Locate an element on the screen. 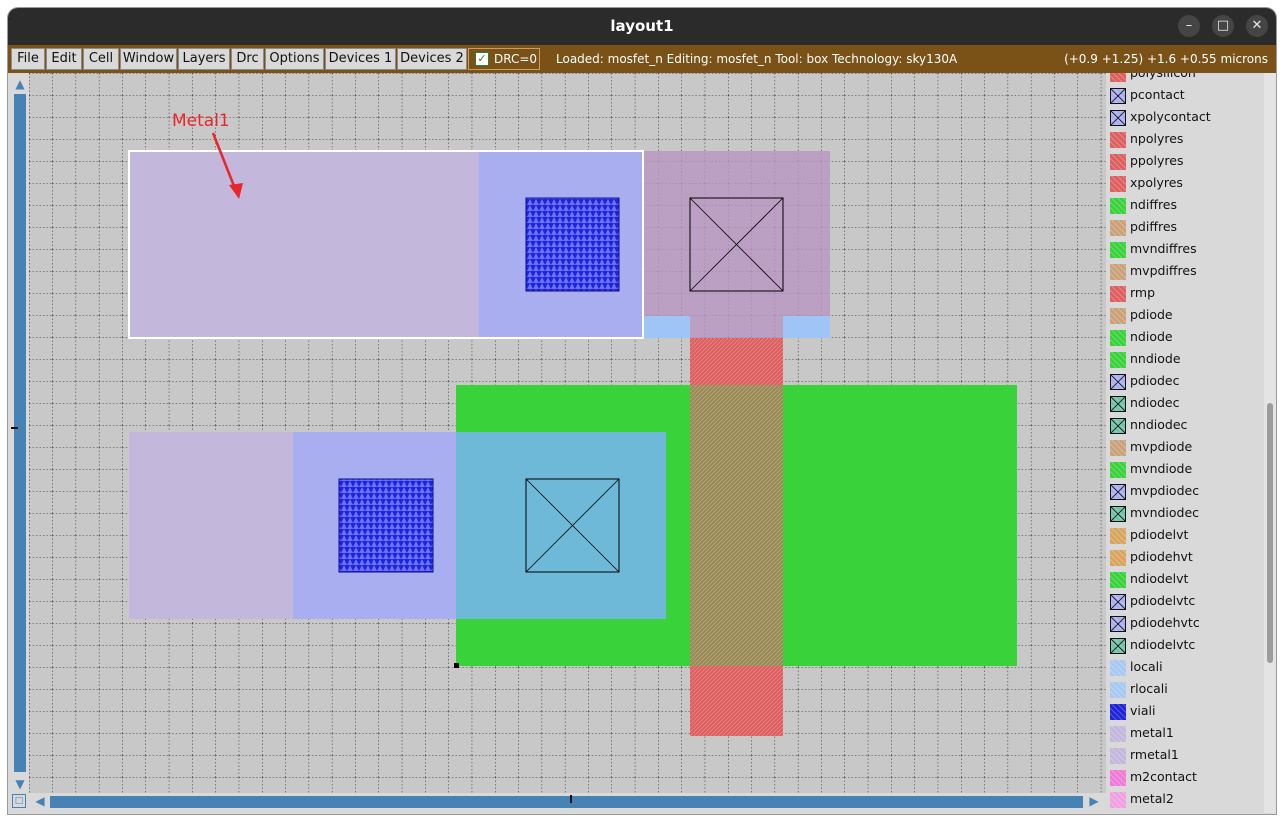 Image resolution: width=1285 pixels, height=822 pixels. menu-file: File is located at coordinates (28, 59).